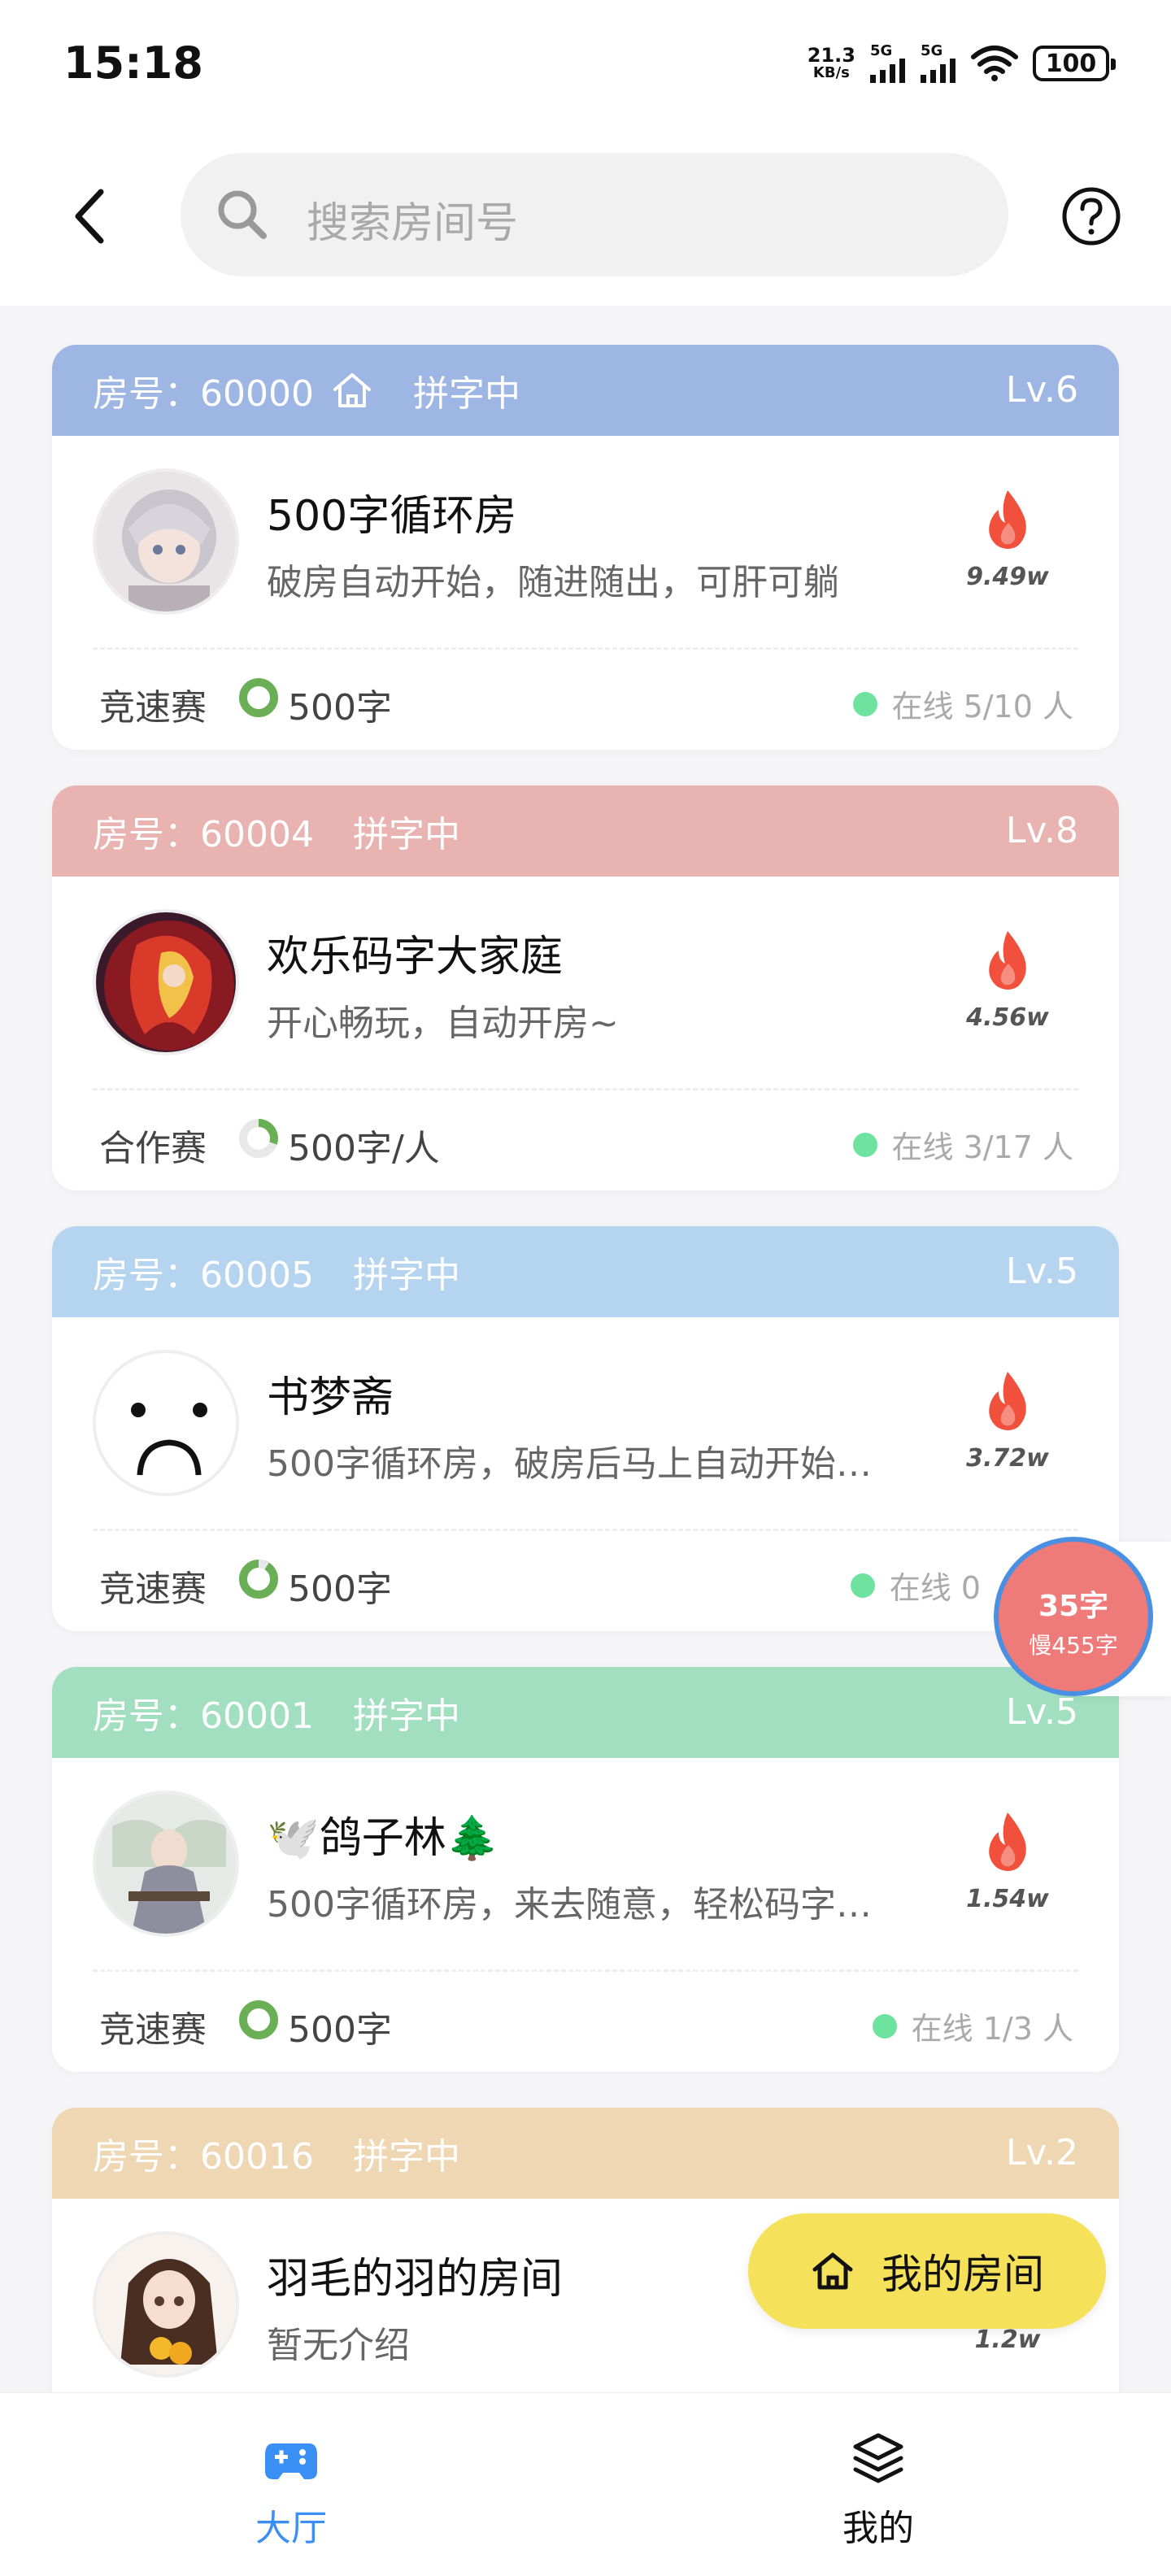  I want to click on typed-count: 35字, so click(1073, 1607).